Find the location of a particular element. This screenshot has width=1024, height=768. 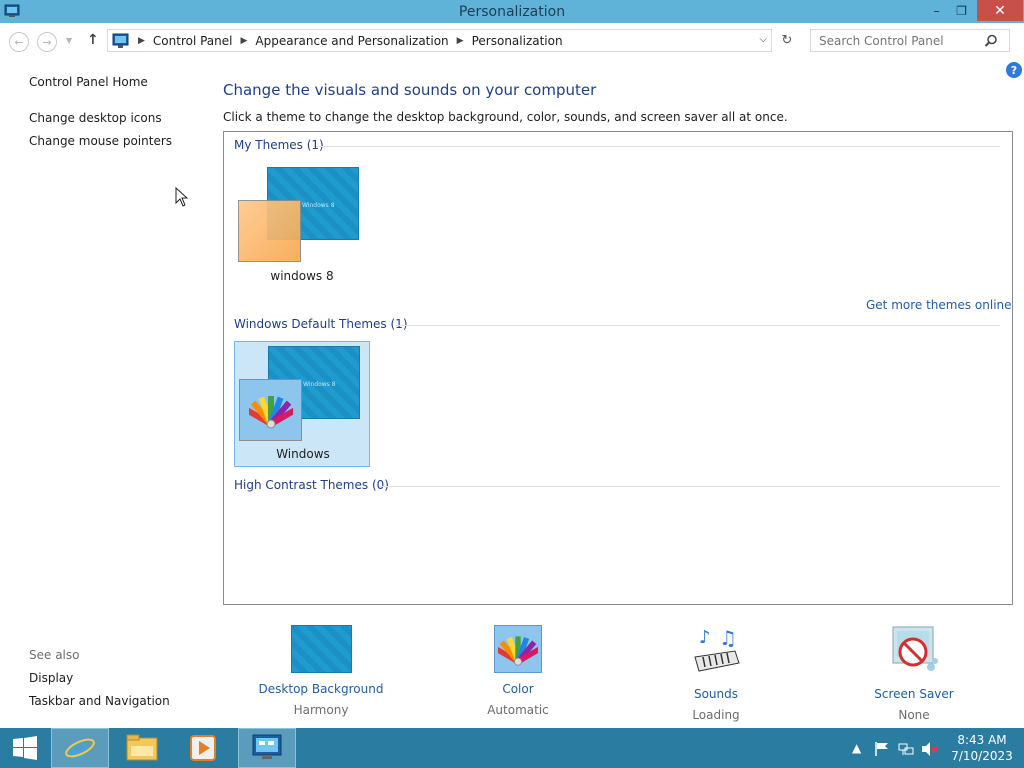

back-arrow-icon: ← is located at coordinates (19, 42).